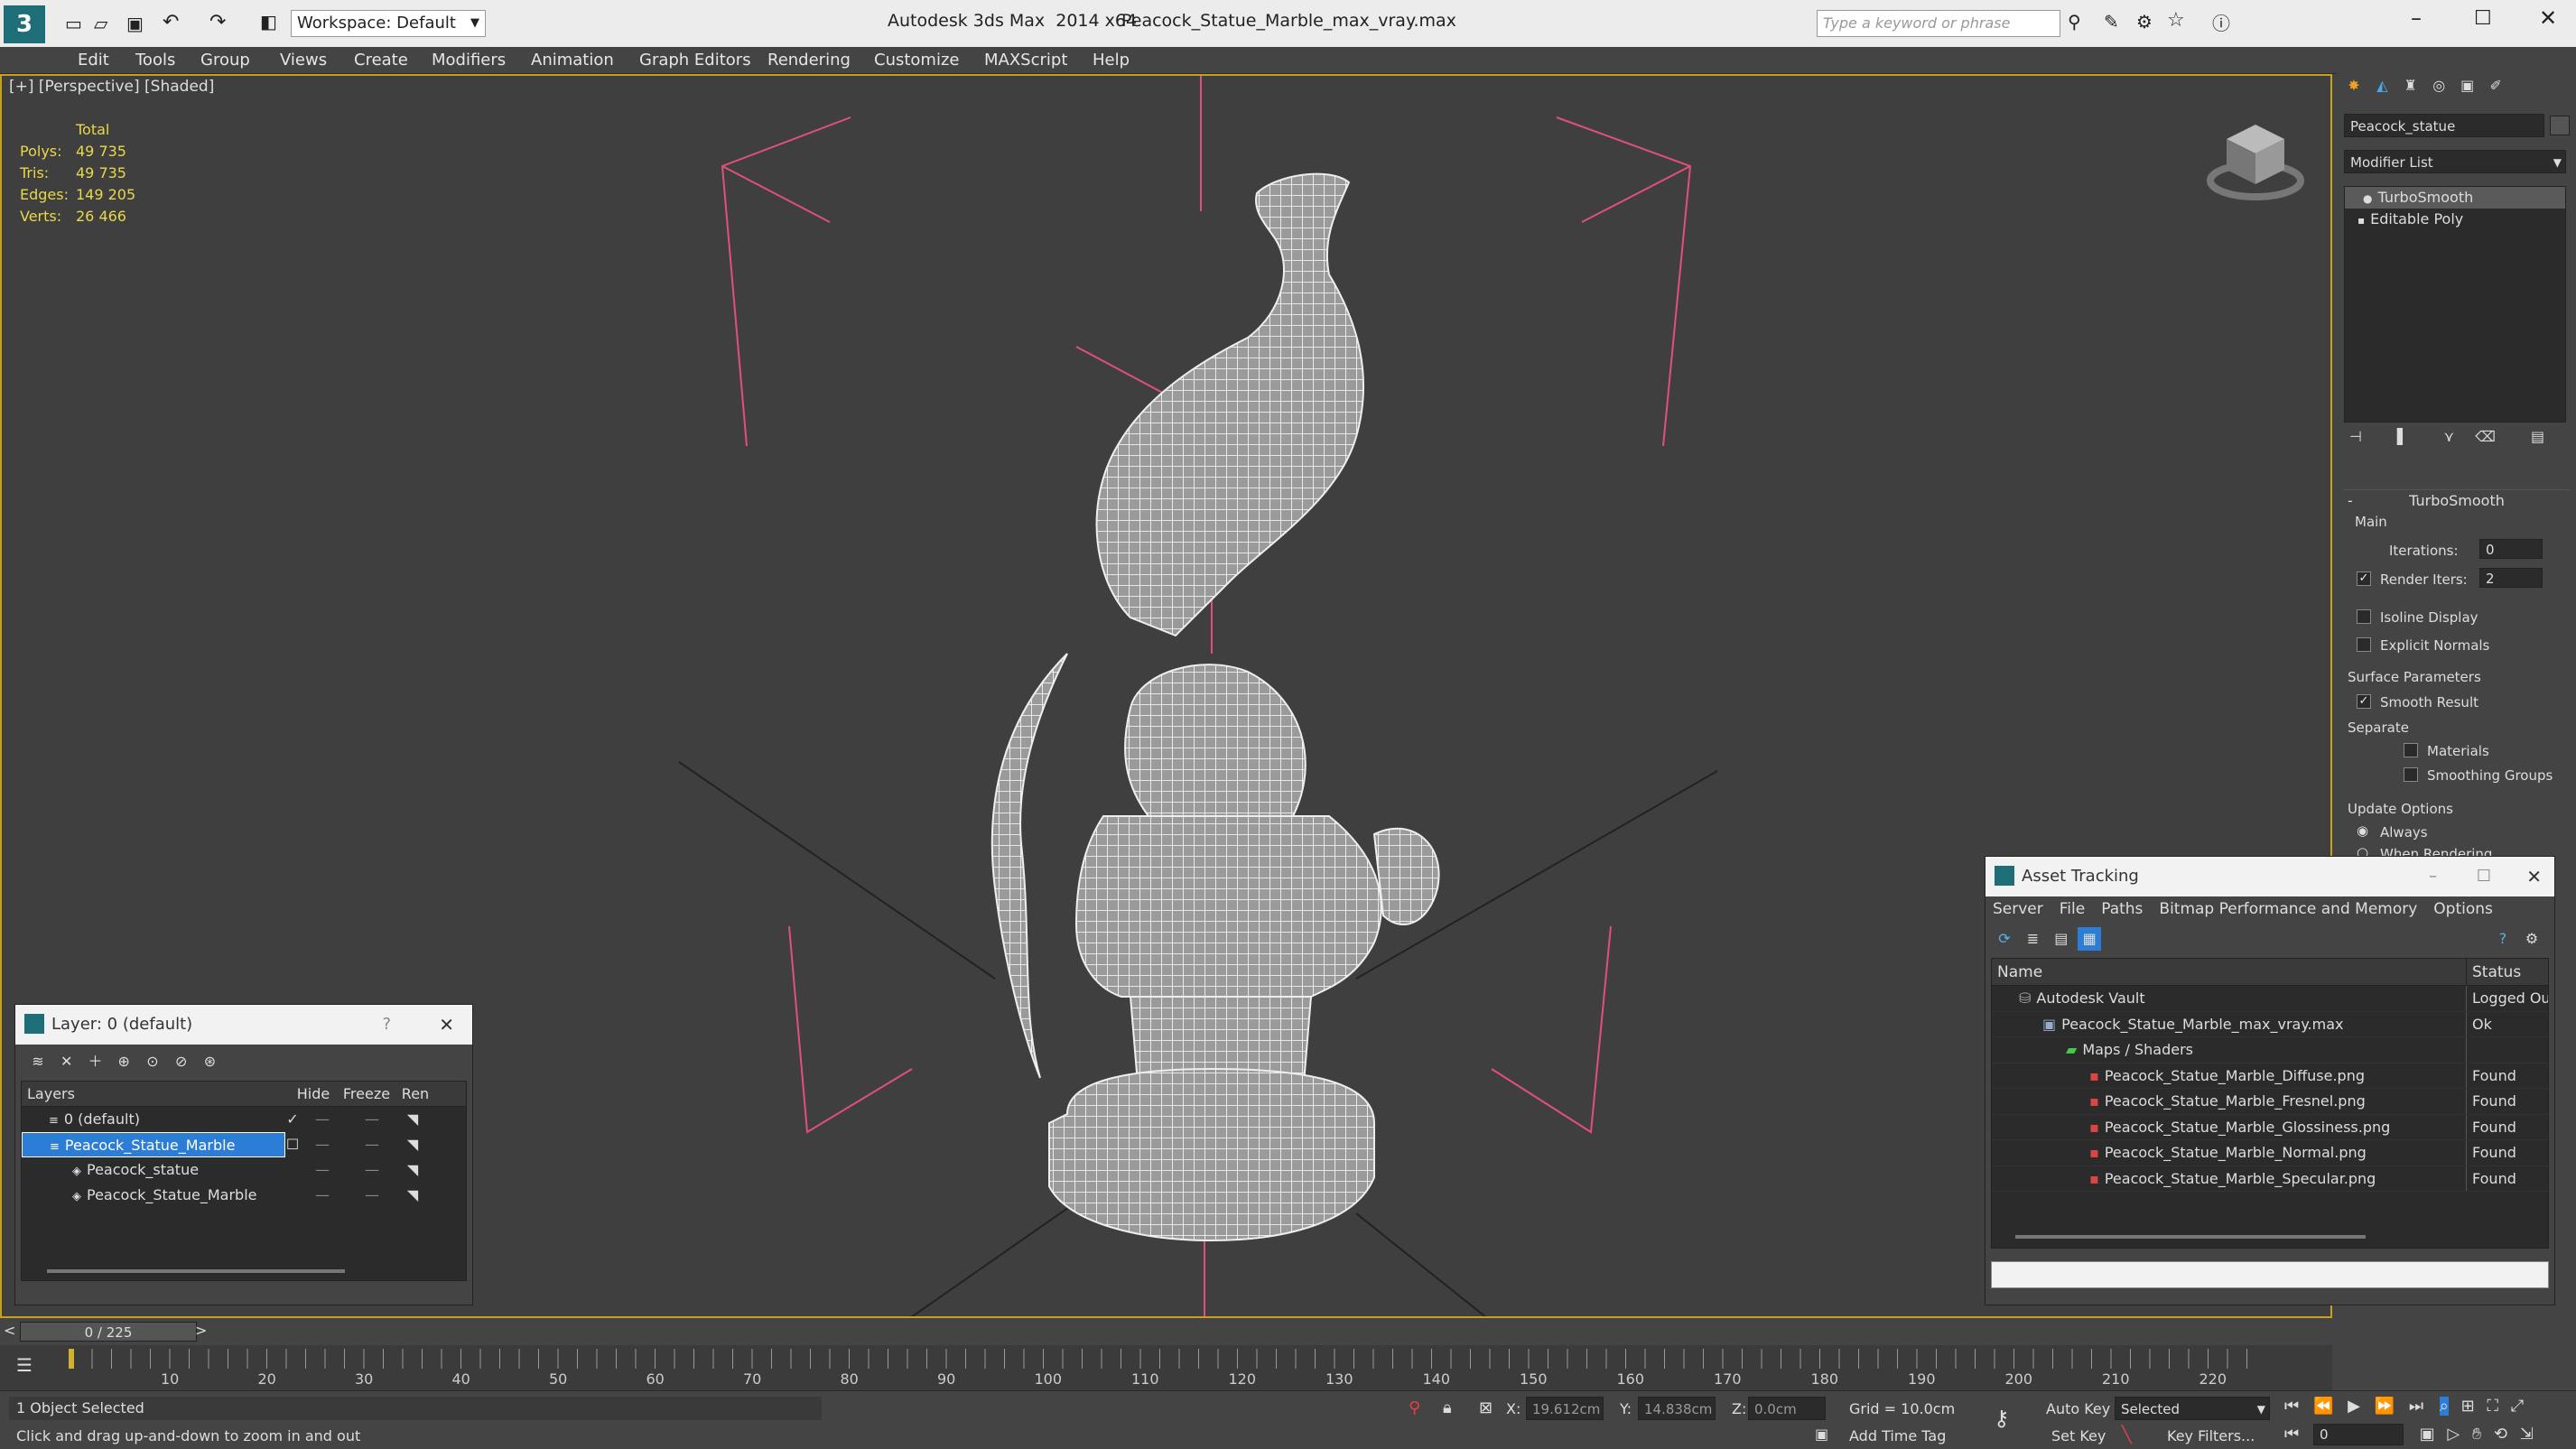 The height and width of the screenshot is (1449, 2576). What do you see at coordinates (2270, 1274) in the screenshot?
I see `asset-path-field` at bounding box center [2270, 1274].